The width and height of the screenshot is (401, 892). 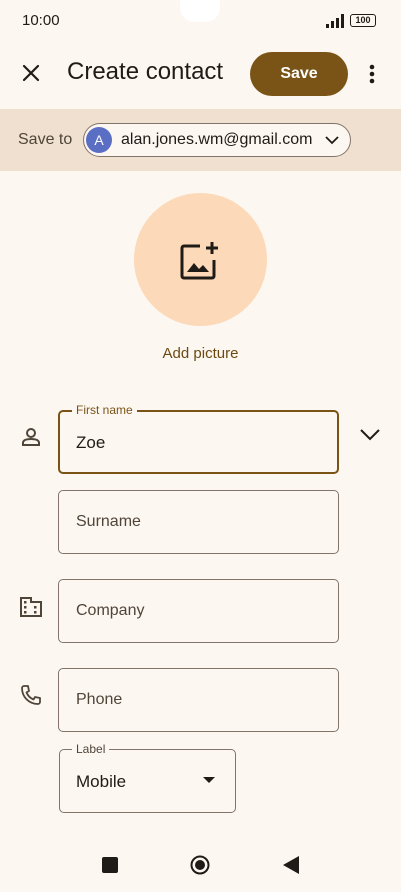 I want to click on phone-icon, so click(x=31, y=695).